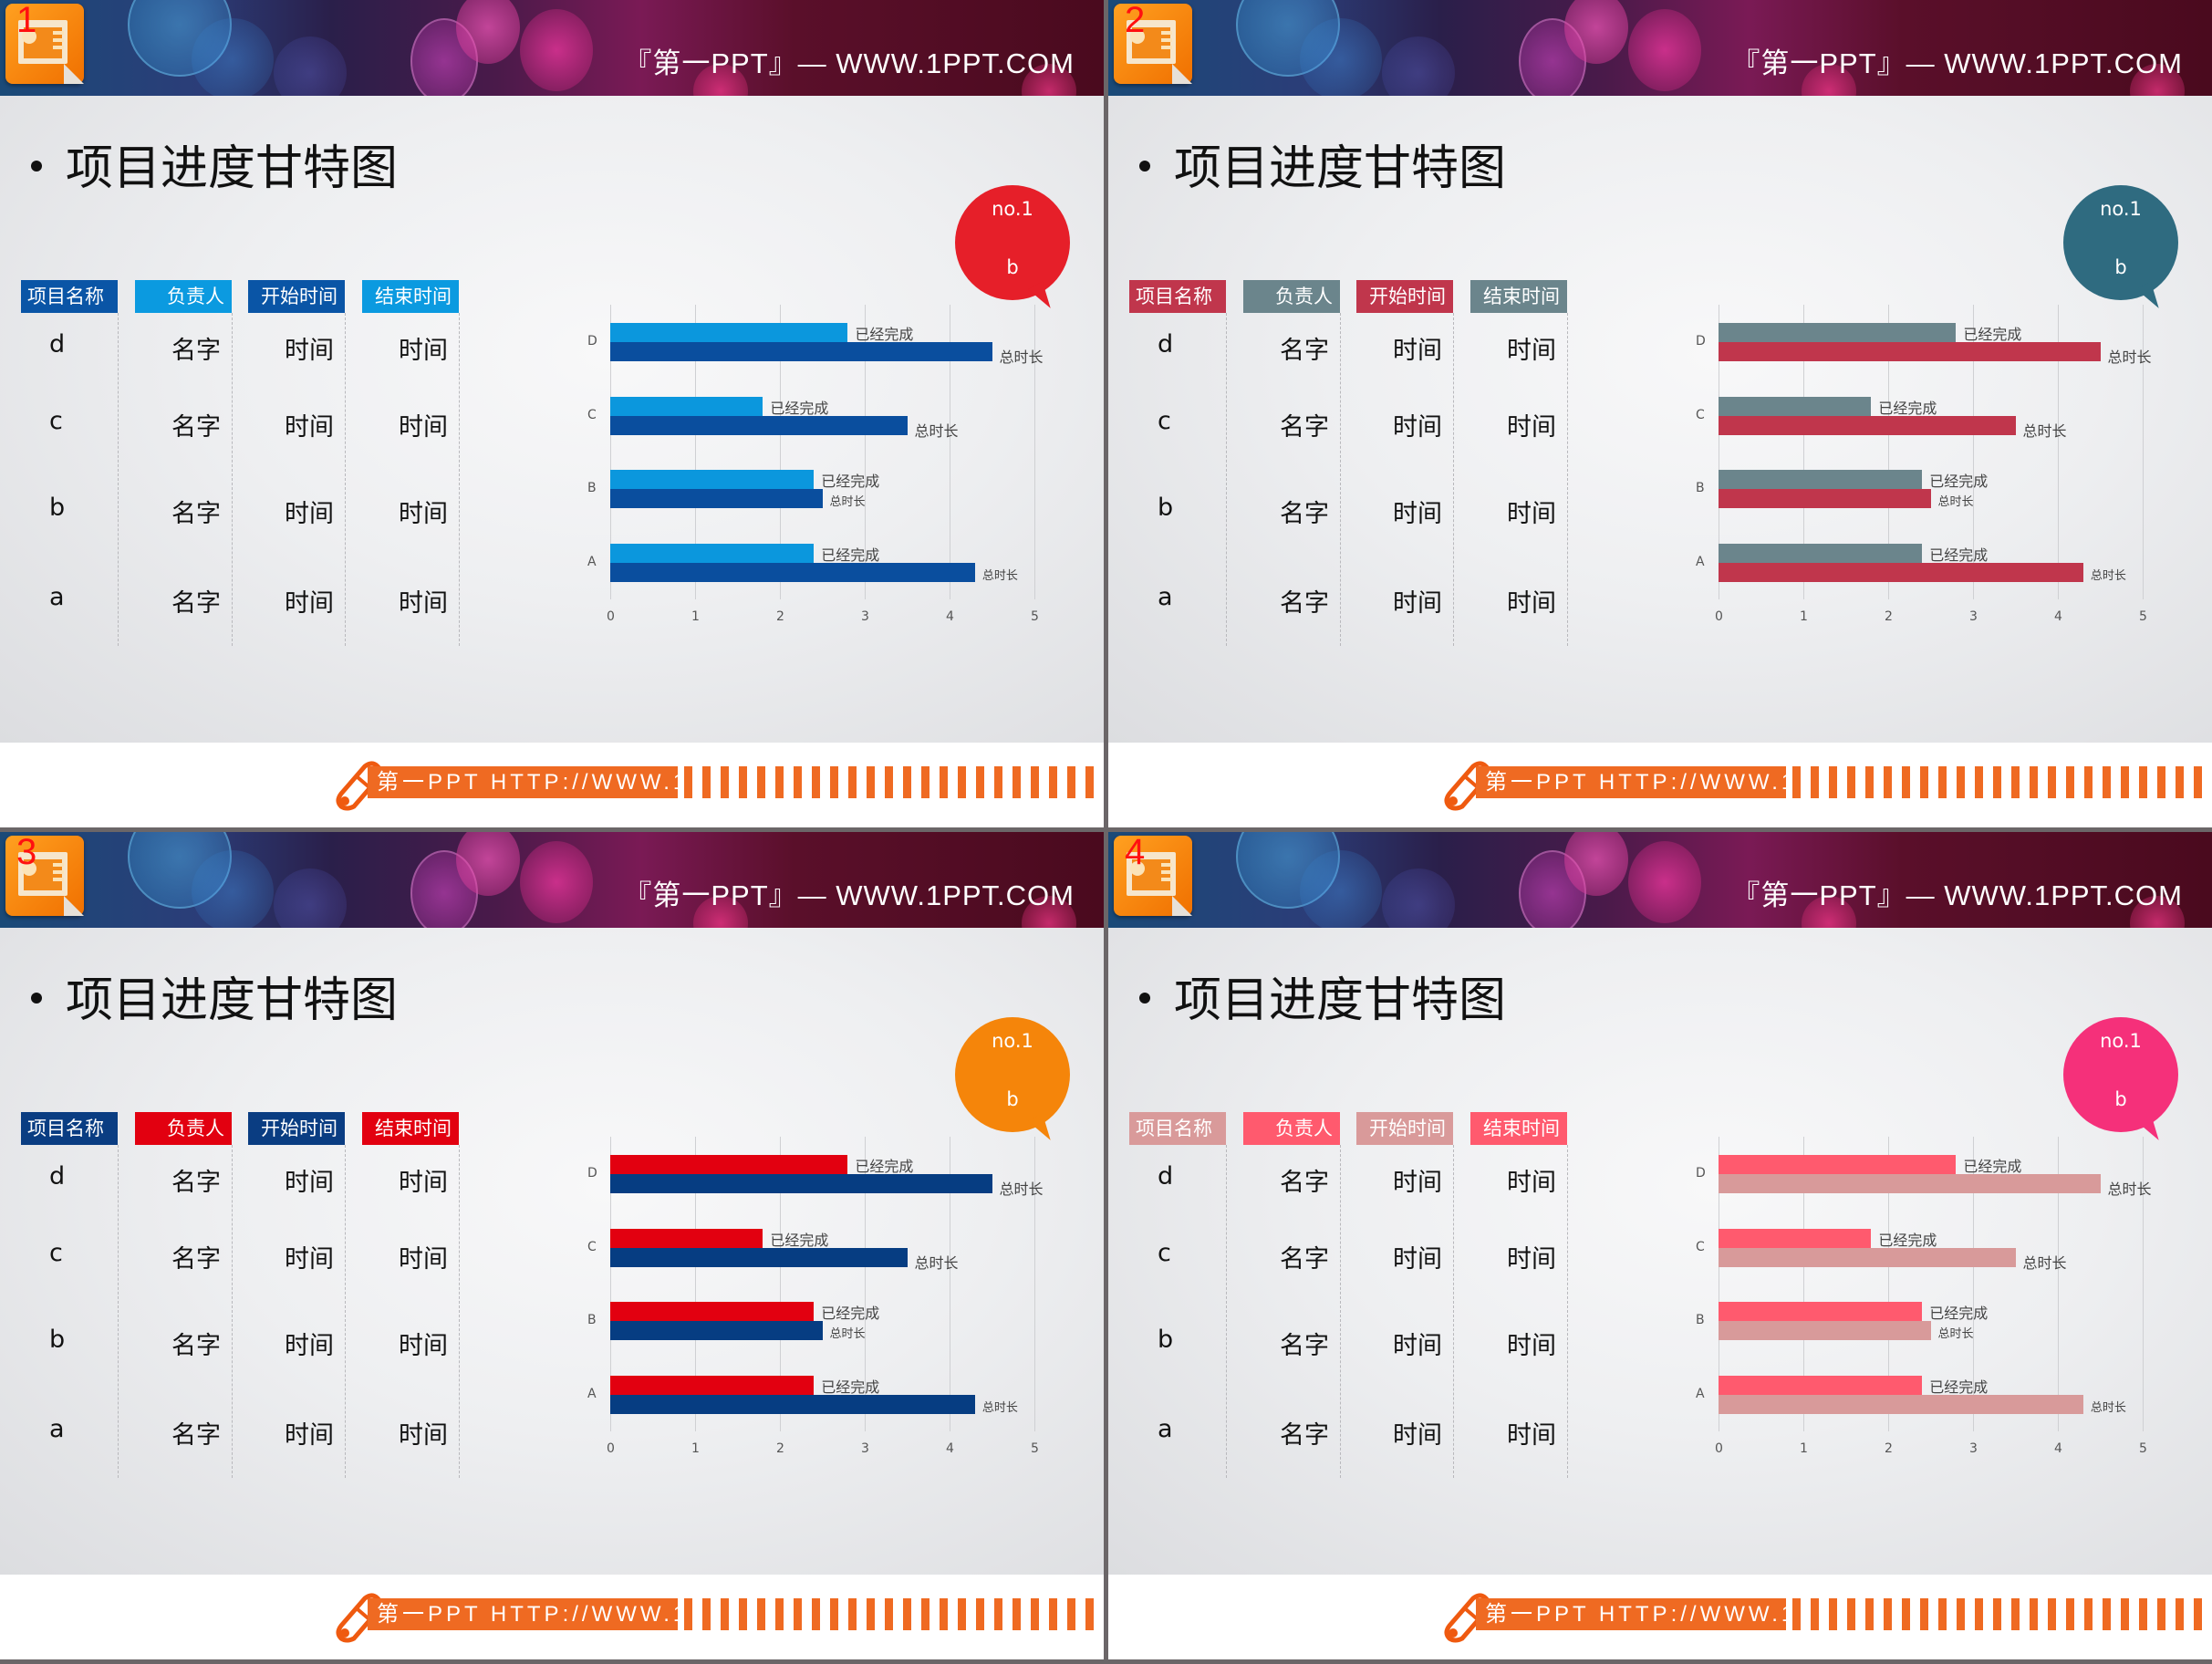 The height and width of the screenshot is (1664, 2212). I want to click on table-header-label: 结束时间, so click(1521, 296).